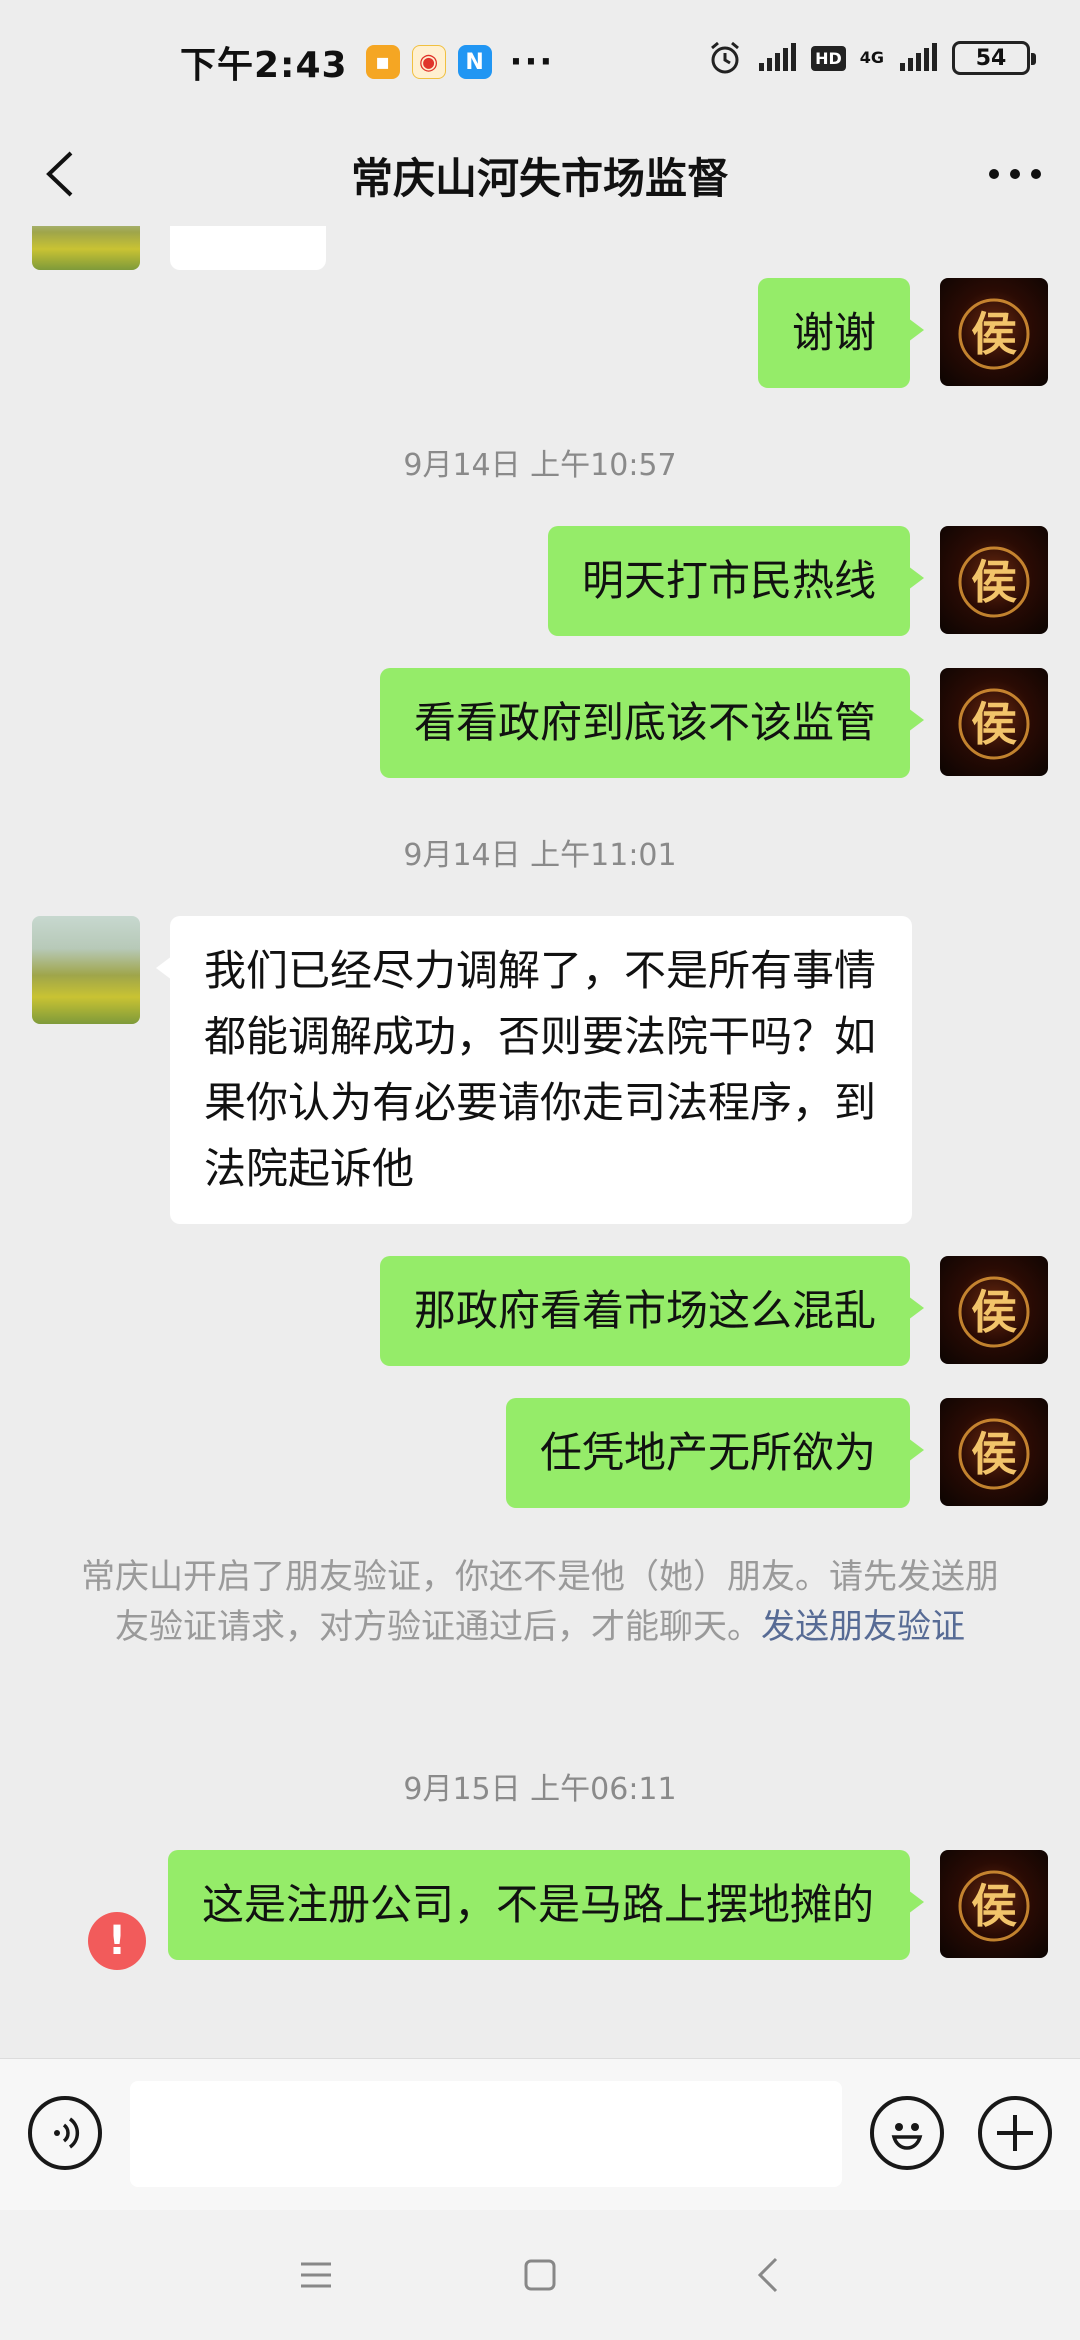 The height and width of the screenshot is (2340, 1080). I want to click on send-failed-icon: !, so click(117, 1941).